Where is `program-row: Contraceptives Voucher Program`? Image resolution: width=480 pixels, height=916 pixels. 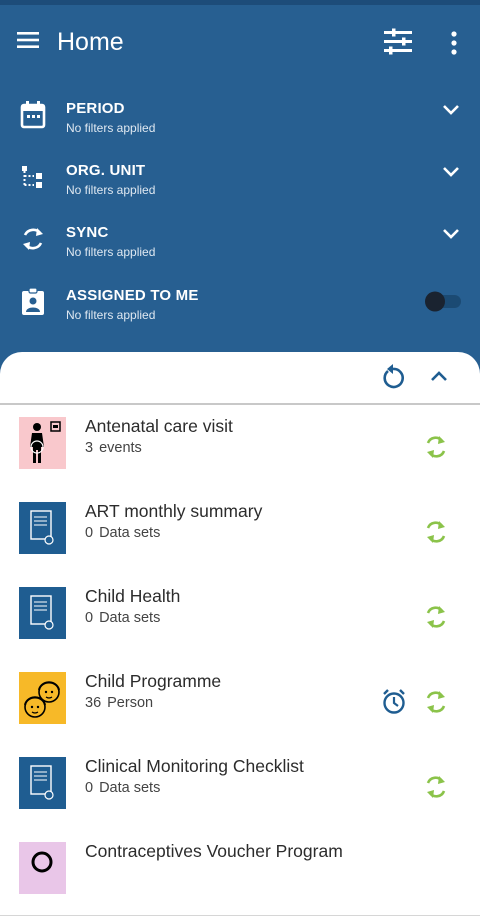
program-row: Contraceptives Voucher Program is located at coordinates (240, 873).